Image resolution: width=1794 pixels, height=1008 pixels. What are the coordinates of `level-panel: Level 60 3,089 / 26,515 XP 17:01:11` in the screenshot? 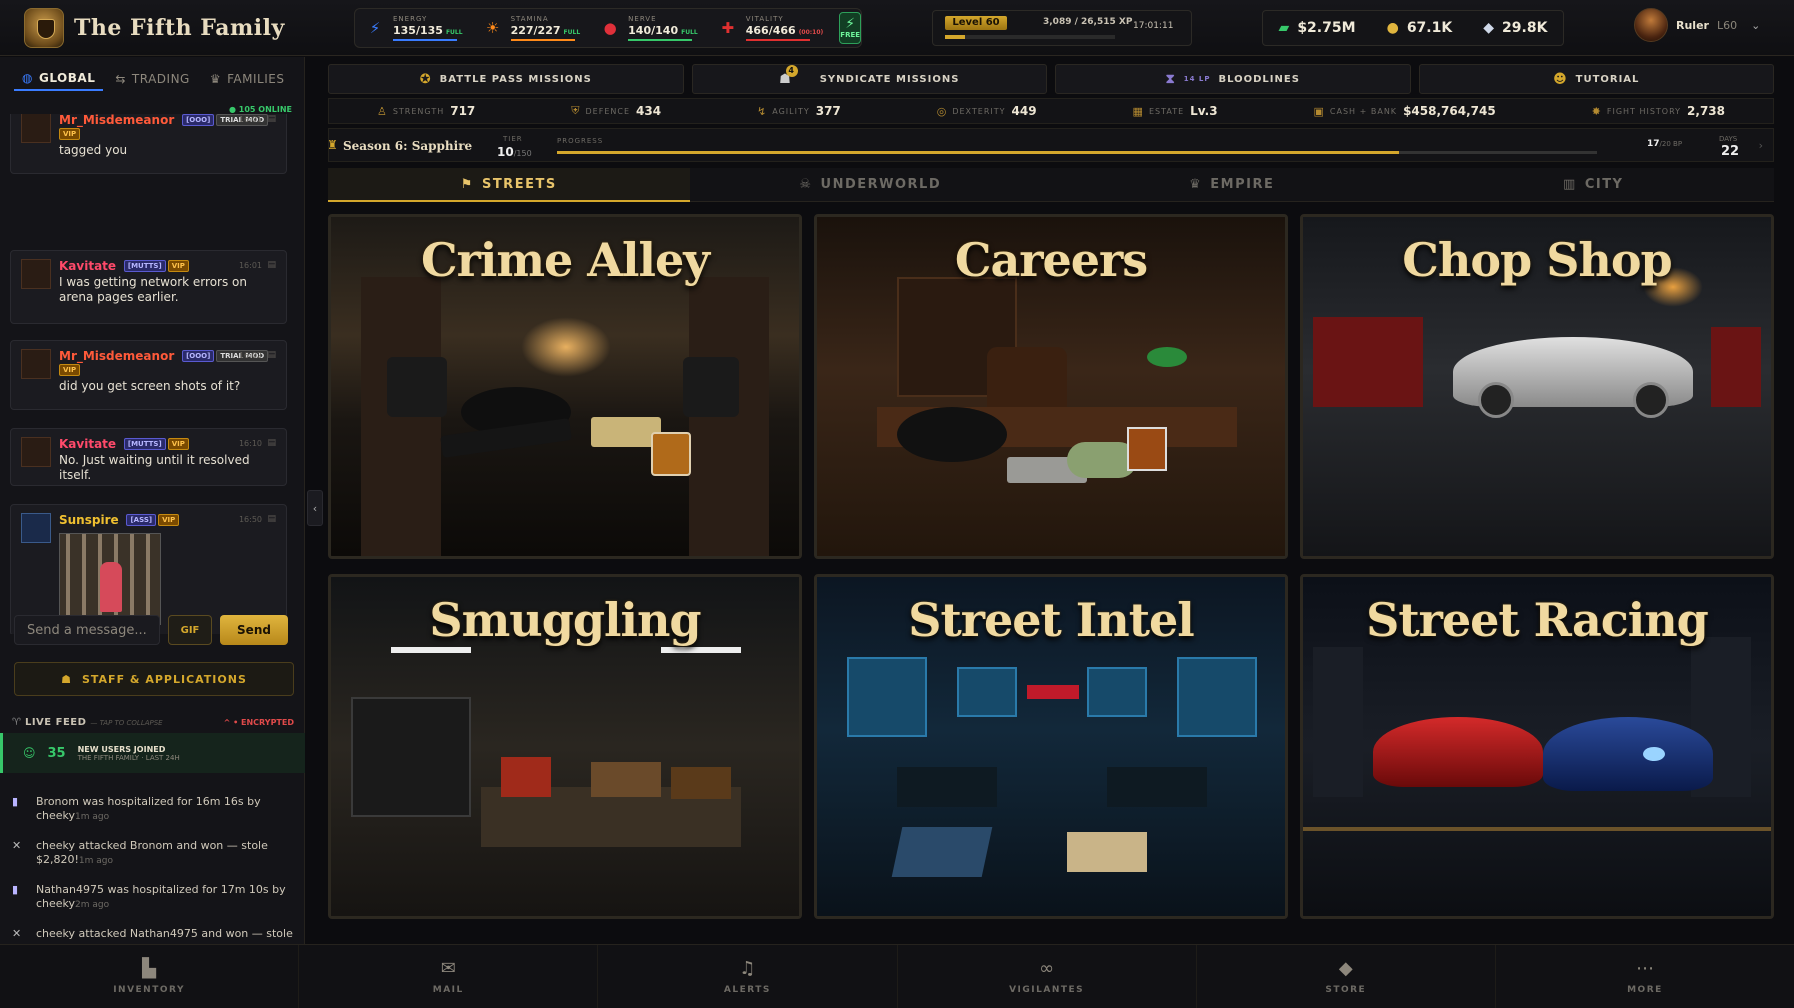 It's located at (1062, 28).